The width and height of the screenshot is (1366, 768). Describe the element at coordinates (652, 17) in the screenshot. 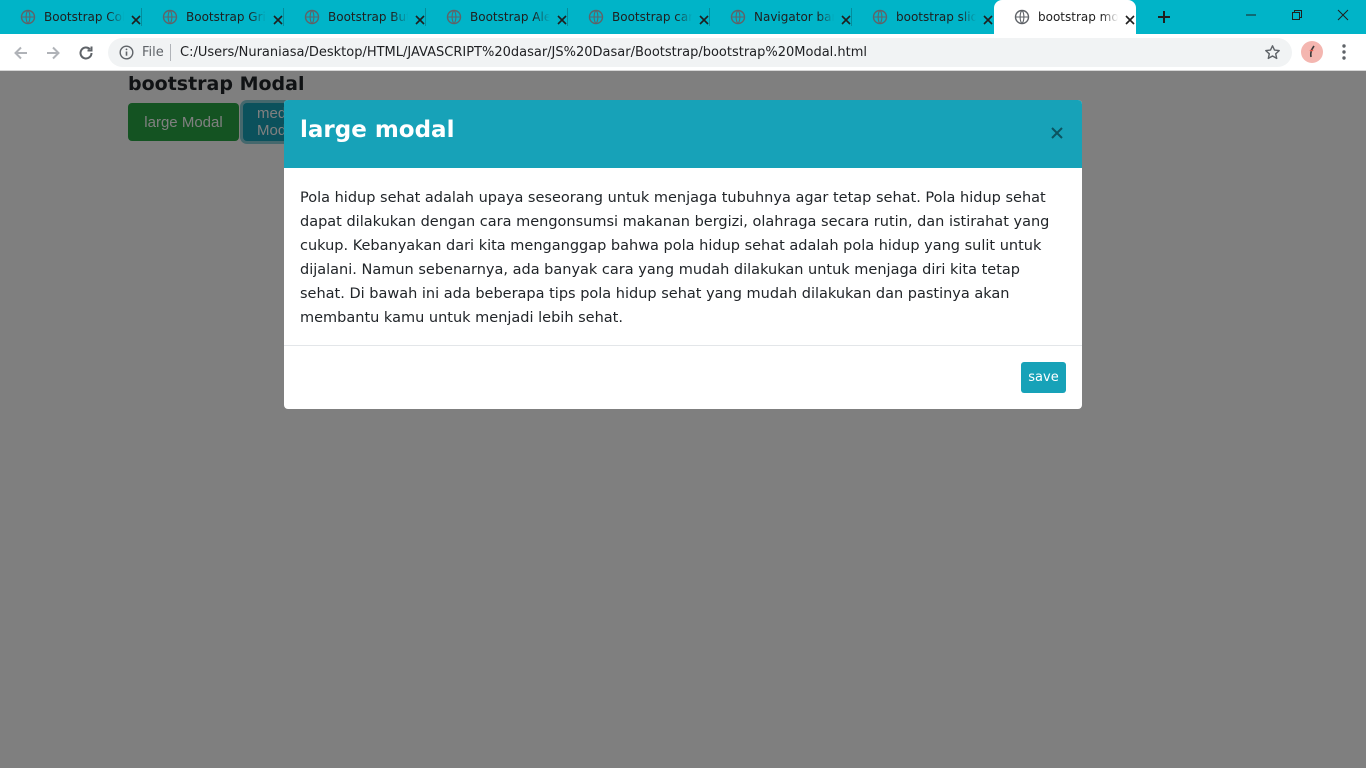

I see `tab-title: Bootstrap card` at that location.